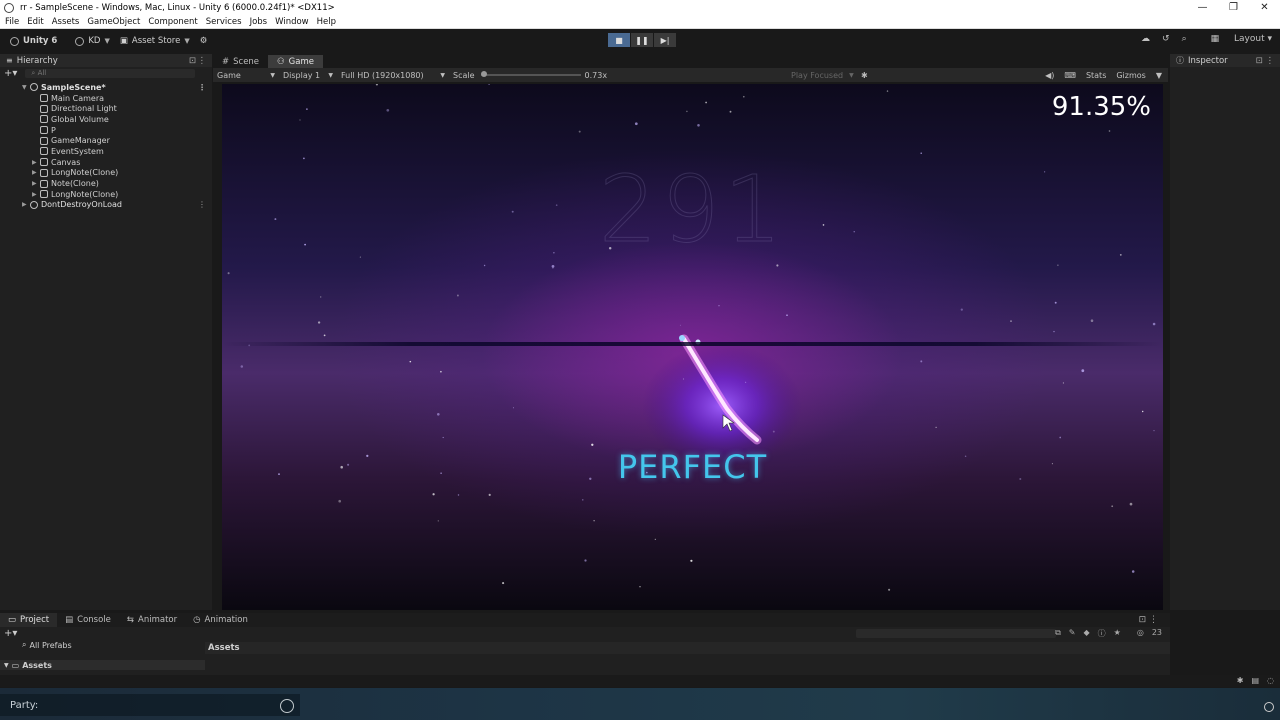 The width and height of the screenshot is (1280, 720). I want to click on inspector-tab: ⓘ Inspector ⊡ ⋮, so click(1225, 60).